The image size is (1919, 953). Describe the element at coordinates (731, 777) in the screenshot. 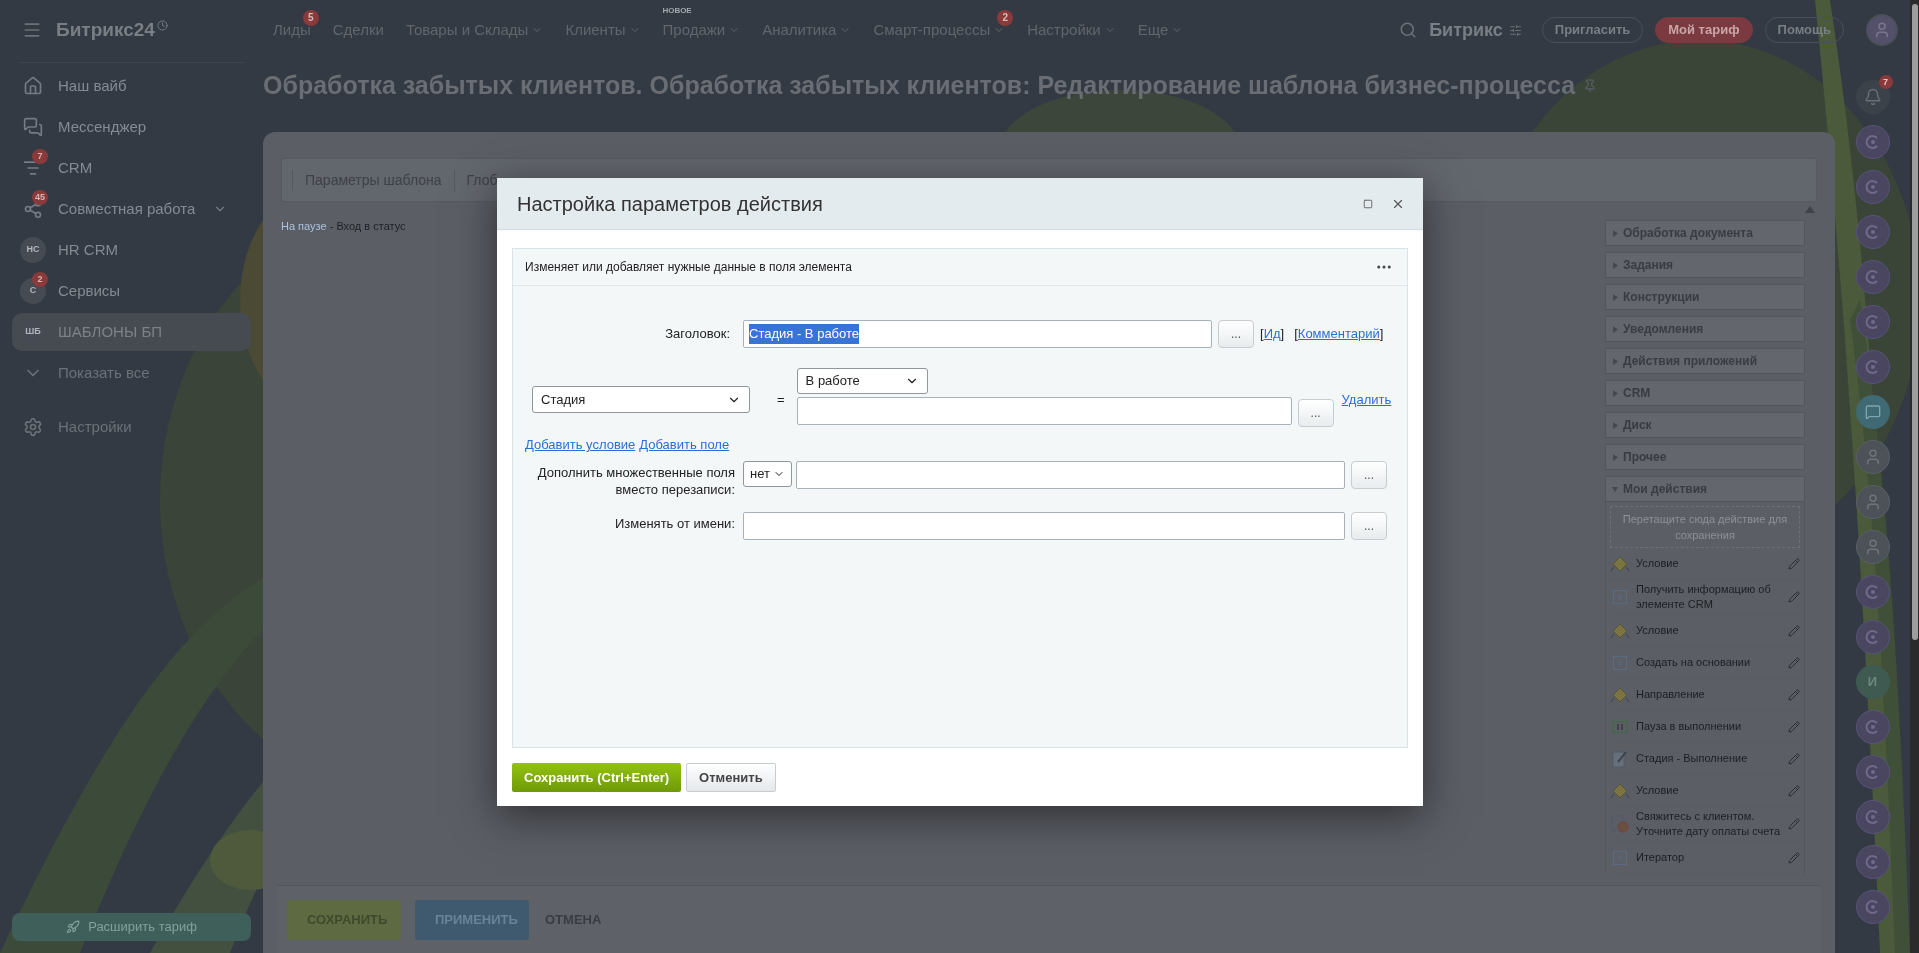

I see `dialog-button: Отменить` at that location.